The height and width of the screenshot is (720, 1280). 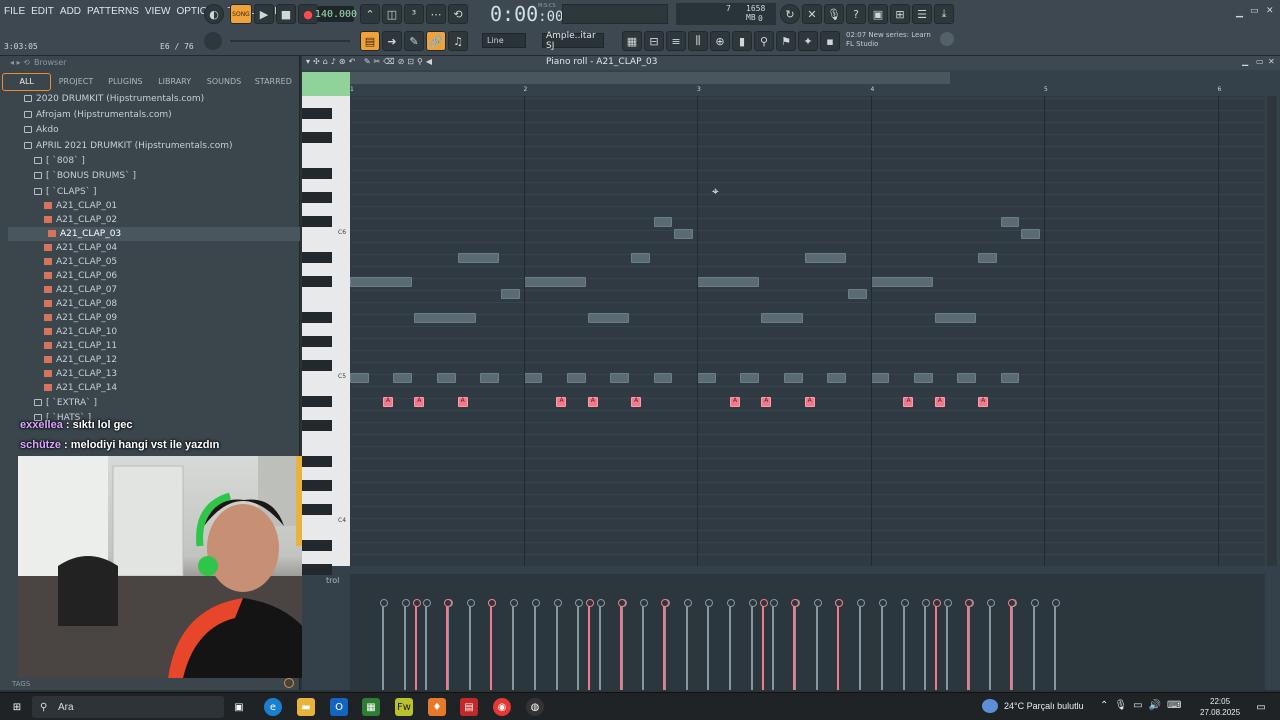 I want to click on store-icon: ▦, so click(x=371, y=707).